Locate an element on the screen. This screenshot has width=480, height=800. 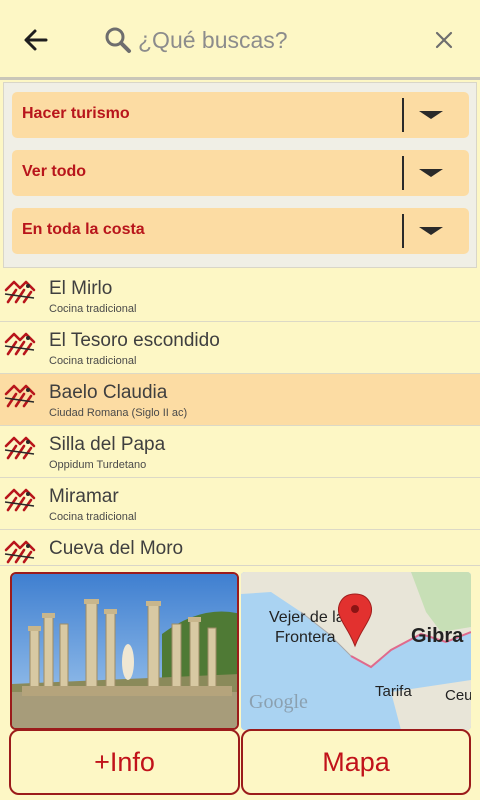
activity-dropdown: Hacer turismo is located at coordinates (240, 115).